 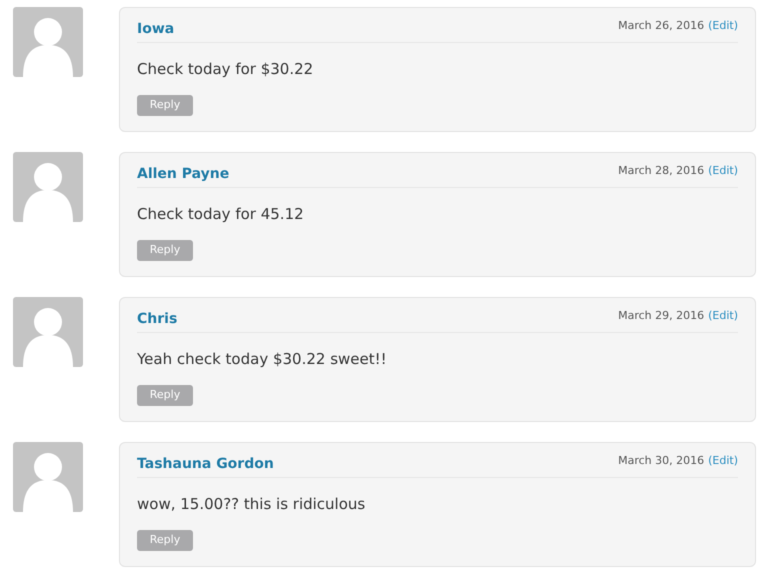 What do you see at coordinates (205, 464) in the screenshot?
I see `author-name: Tashauna Gordon` at bounding box center [205, 464].